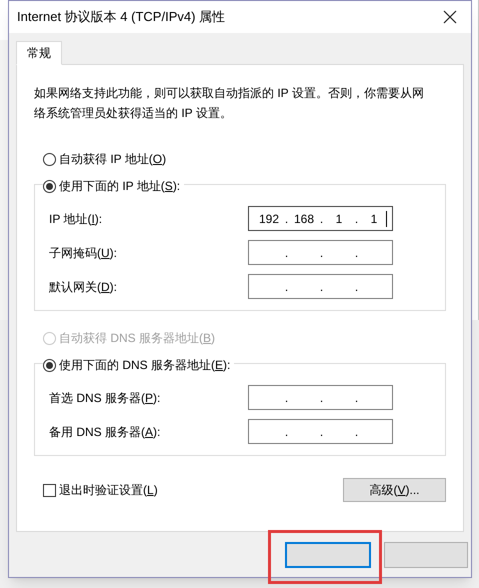  Describe the element at coordinates (304, 219) in the screenshot. I see `octet-text: 168` at that location.